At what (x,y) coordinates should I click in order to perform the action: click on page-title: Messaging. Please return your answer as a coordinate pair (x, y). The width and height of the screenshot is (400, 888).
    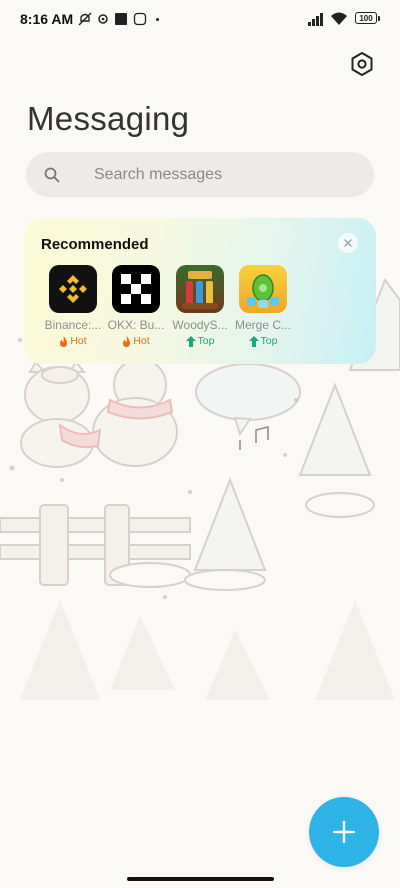
    Looking at the image, I should click on (108, 118).